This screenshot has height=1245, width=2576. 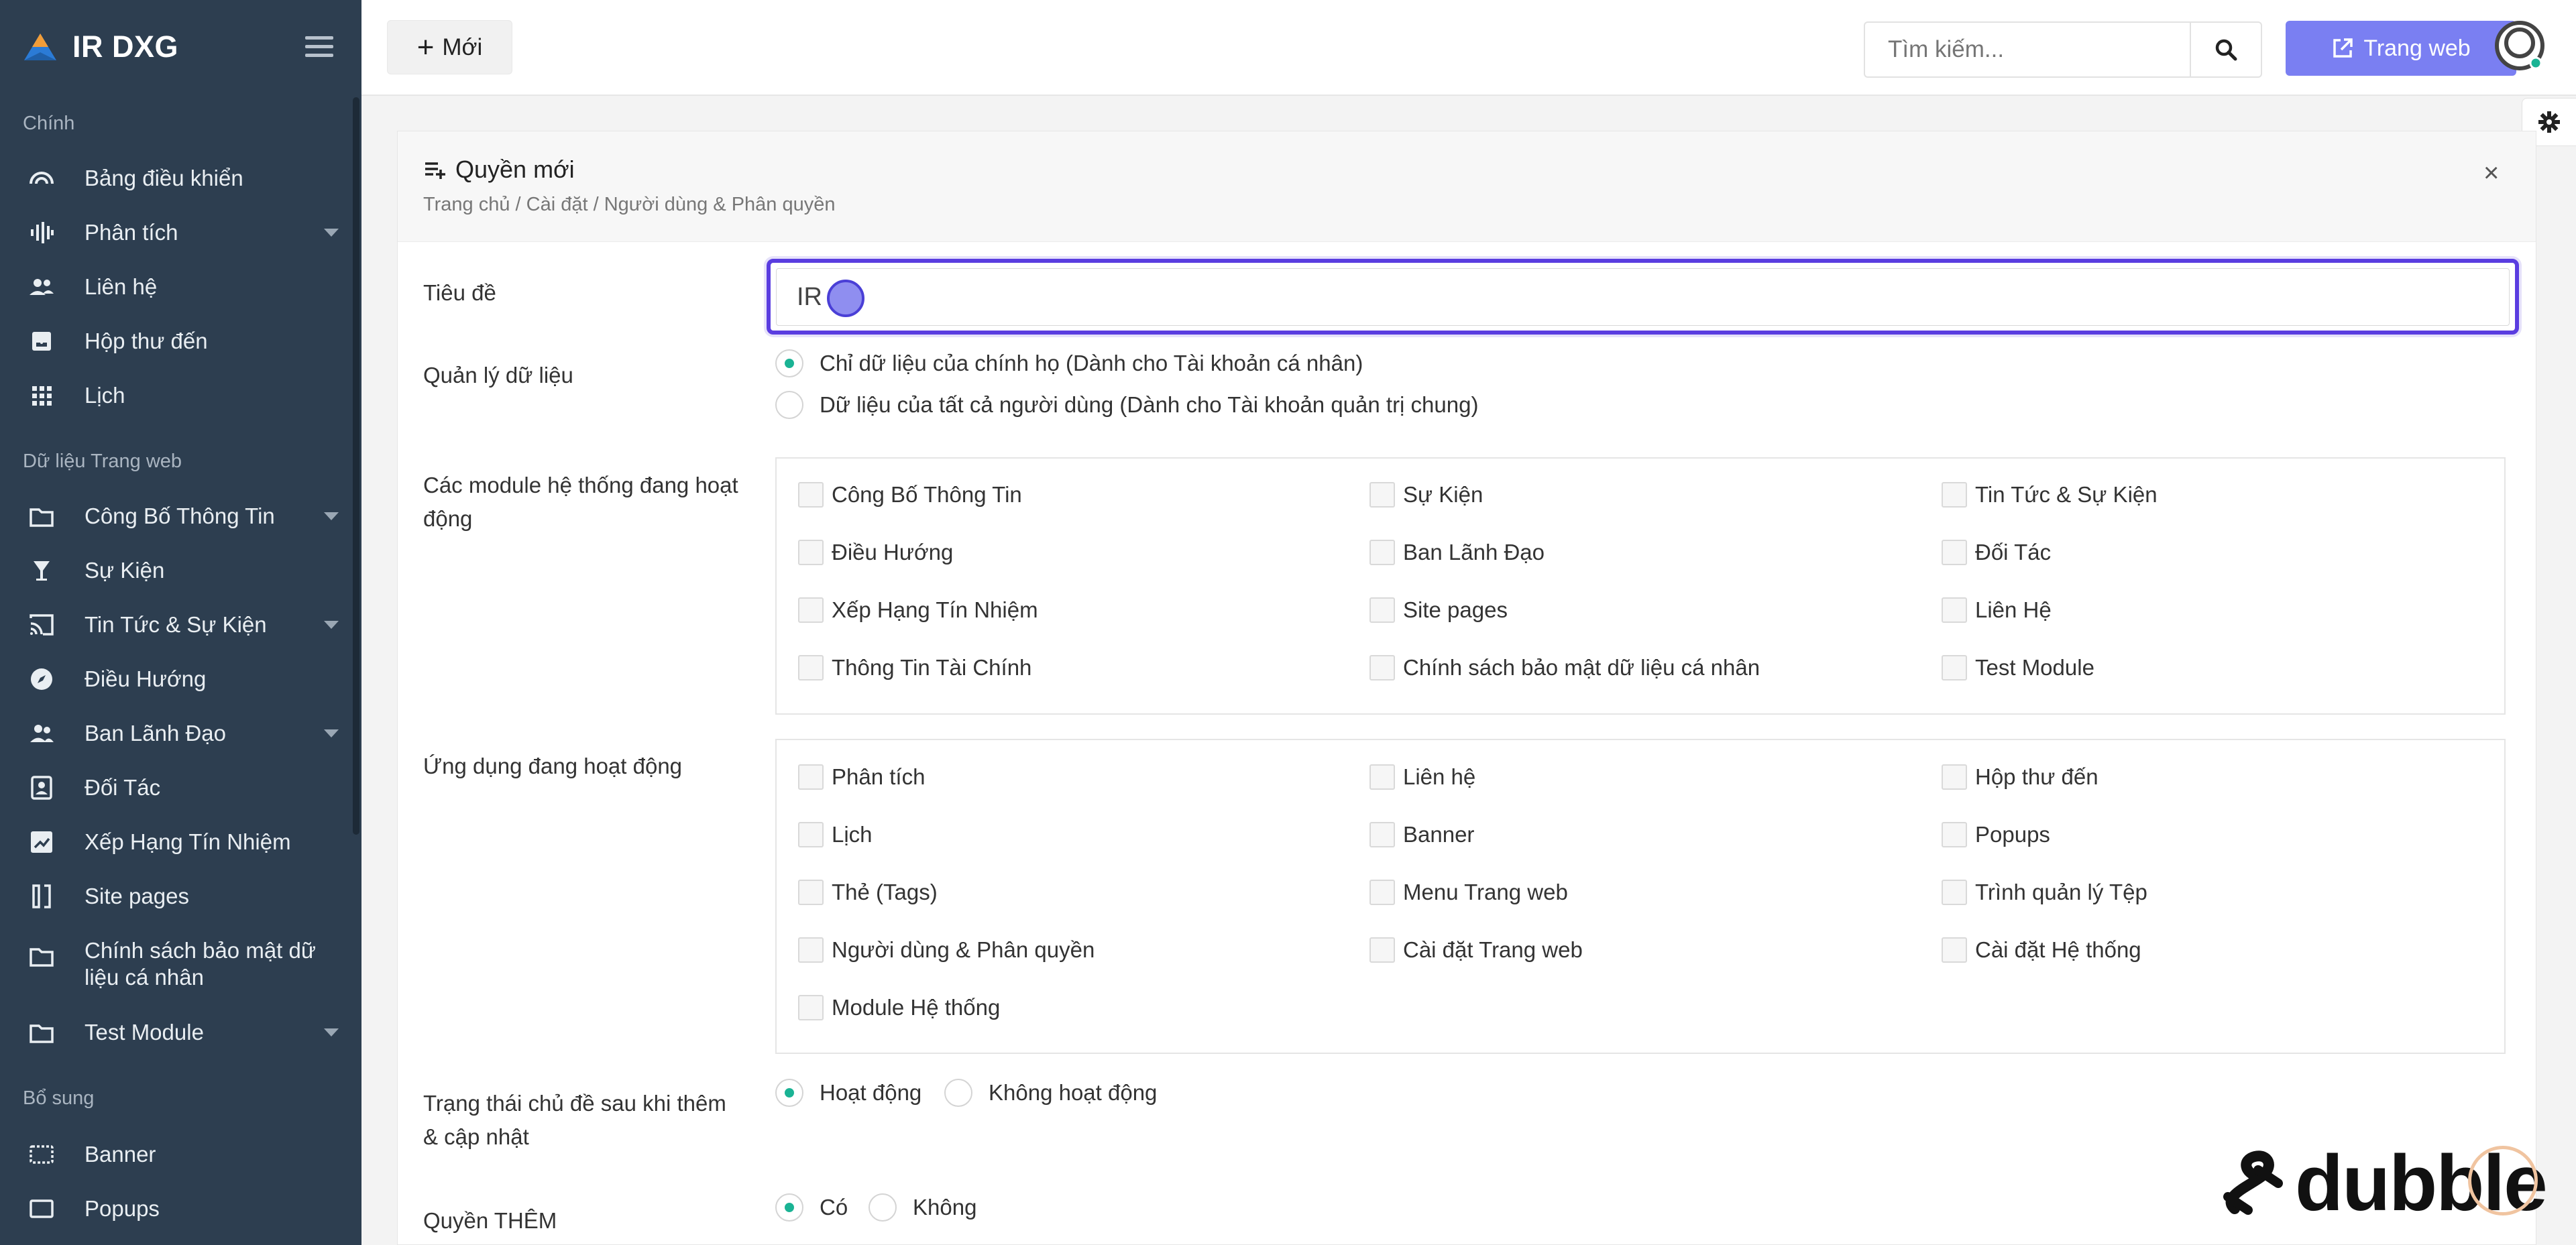 What do you see at coordinates (2491, 173) in the screenshot?
I see `close-icon: ×` at bounding box center [2491, 173].